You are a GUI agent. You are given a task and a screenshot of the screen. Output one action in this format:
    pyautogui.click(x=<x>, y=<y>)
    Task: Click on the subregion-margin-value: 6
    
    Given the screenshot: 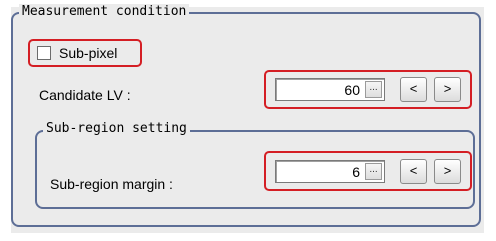 What is the action you would take?
    pyautogui.click(x=356, y=172)
    